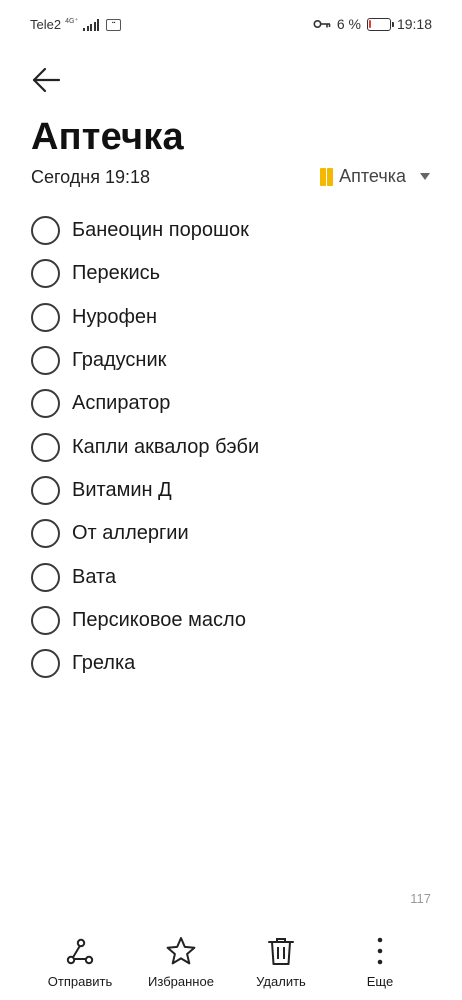 This screenshot has width=462, height=1000. What do you see at coordinates (114, 24) in the screenshot?
I see `hd-icon: ▪▪` at bounding box center [114, 24].